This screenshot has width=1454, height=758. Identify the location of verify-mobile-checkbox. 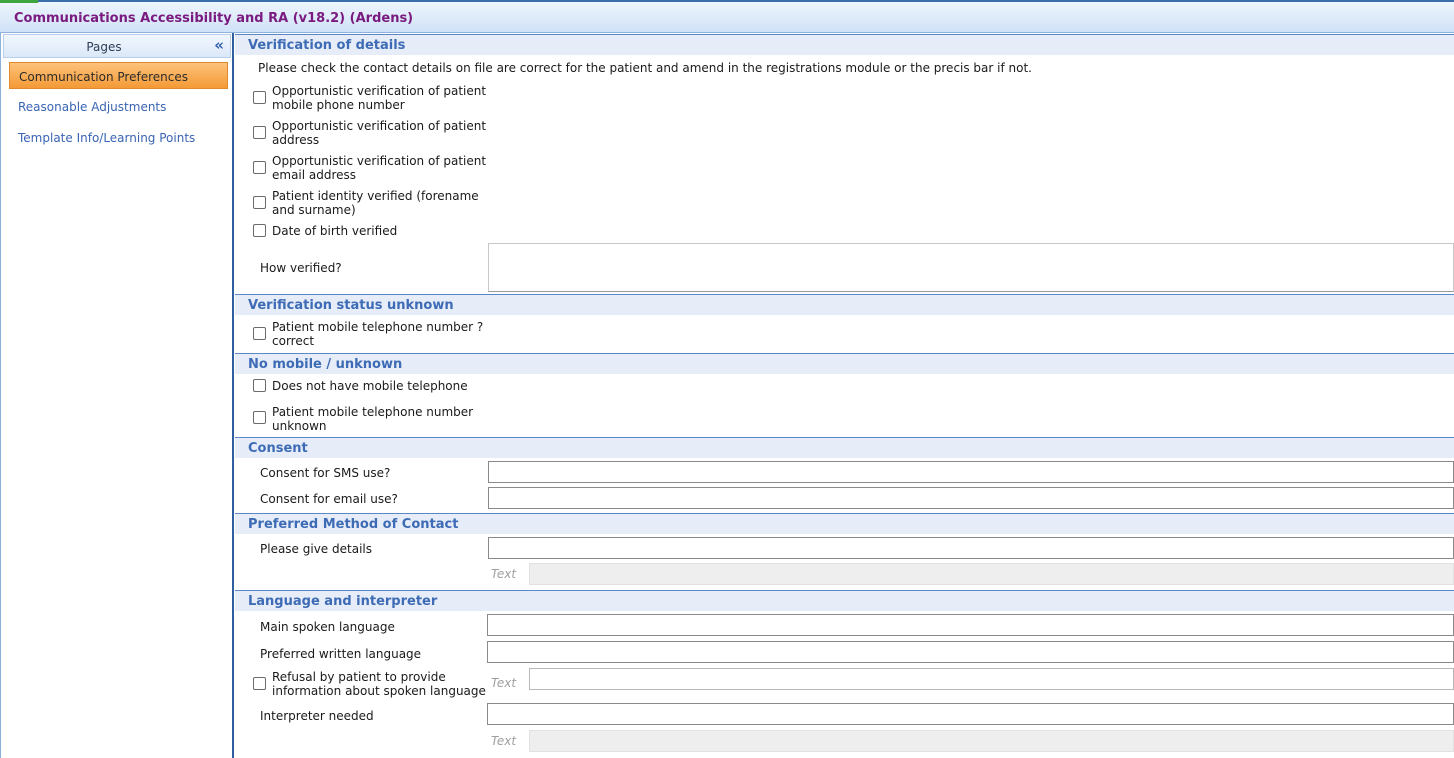
(259, 97).